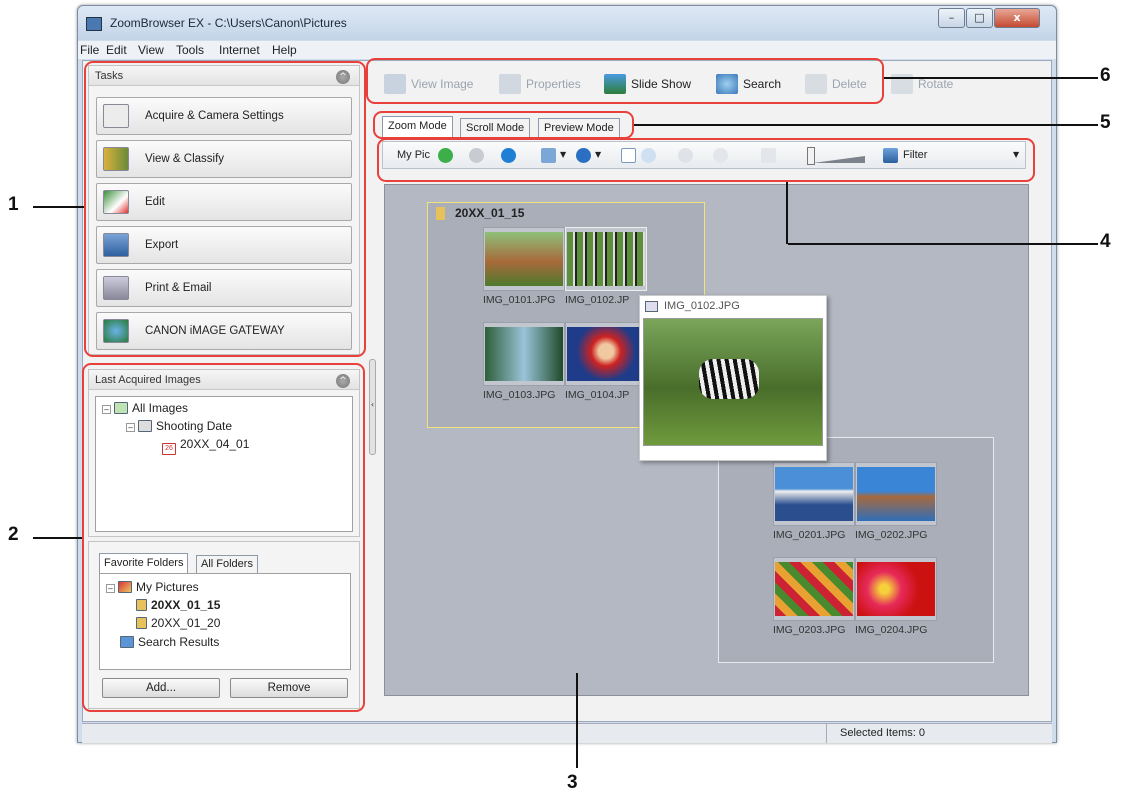 The width and height of the screenshot is (1128, 798). What do you see at coordinates (651, 306) in the screenshot?
I see `image-file-icon` at bounding box center [651, 306].